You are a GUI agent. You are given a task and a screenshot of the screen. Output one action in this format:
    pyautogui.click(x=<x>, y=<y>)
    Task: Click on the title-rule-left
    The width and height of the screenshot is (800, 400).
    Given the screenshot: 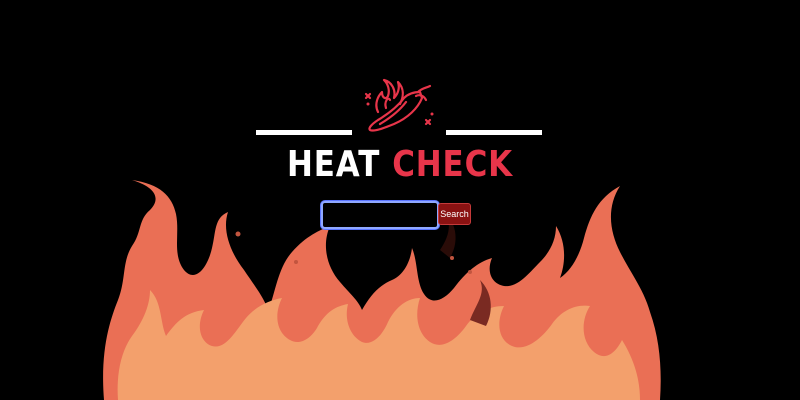 What is the action you would take?
    pyautogui.click(x=304, y=132)
    